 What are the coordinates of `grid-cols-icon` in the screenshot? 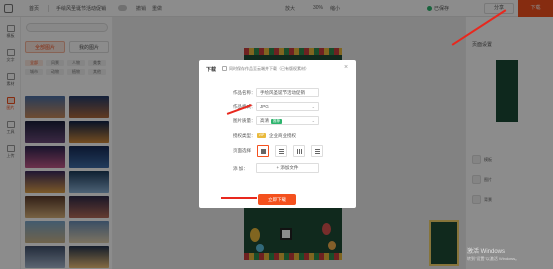 It's located at (299, 151).